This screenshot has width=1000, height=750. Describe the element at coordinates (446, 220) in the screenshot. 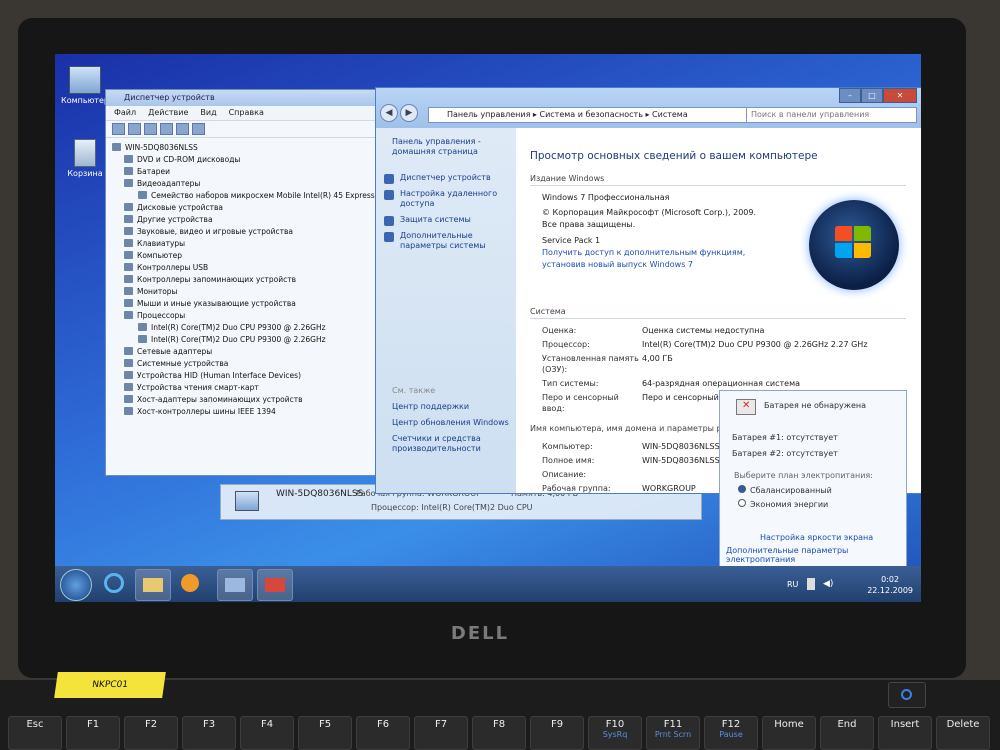

I see `link-system-protection: Защита системы` at that location.